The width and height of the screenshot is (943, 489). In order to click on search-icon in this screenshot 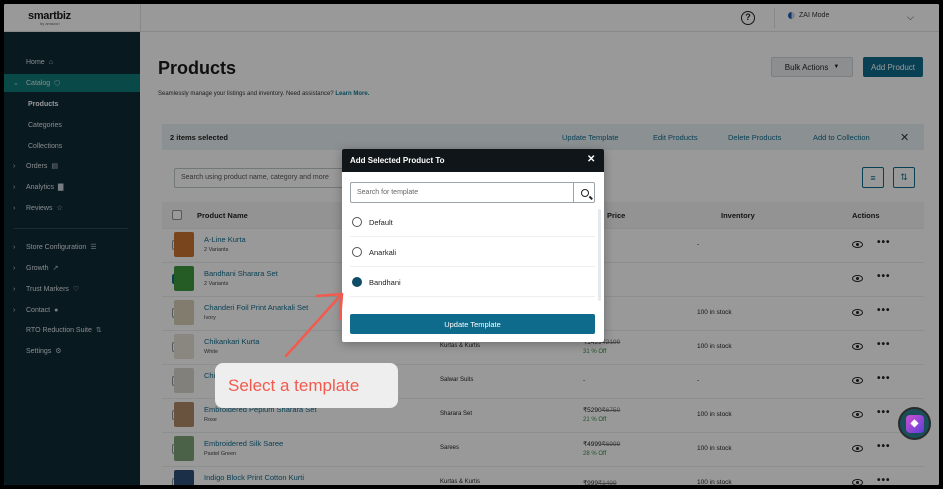, I will do `click(584, 192)`.